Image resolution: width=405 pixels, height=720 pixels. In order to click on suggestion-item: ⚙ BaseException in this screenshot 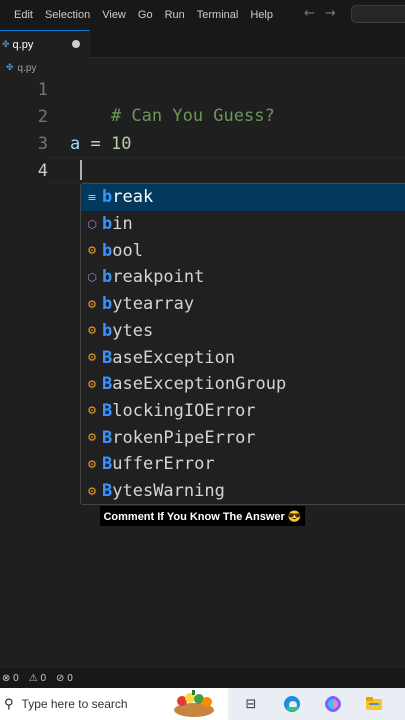, I will do `click(243, 357)`.